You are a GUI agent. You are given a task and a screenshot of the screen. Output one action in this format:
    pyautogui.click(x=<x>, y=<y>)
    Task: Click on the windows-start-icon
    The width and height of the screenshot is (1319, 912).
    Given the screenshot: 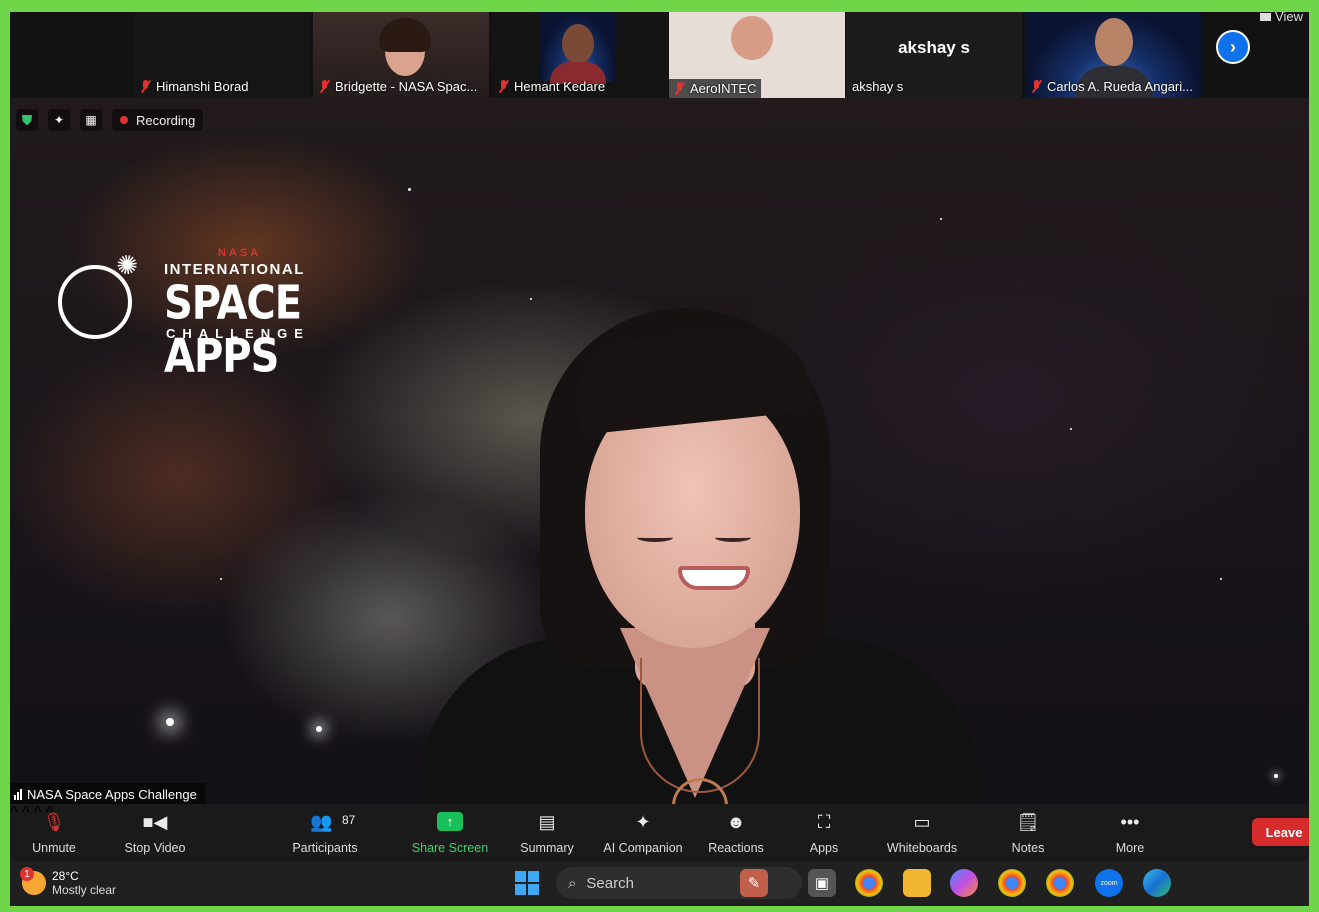 What is the action you would take?
    pyautogui.click(x=527, y=883)
    